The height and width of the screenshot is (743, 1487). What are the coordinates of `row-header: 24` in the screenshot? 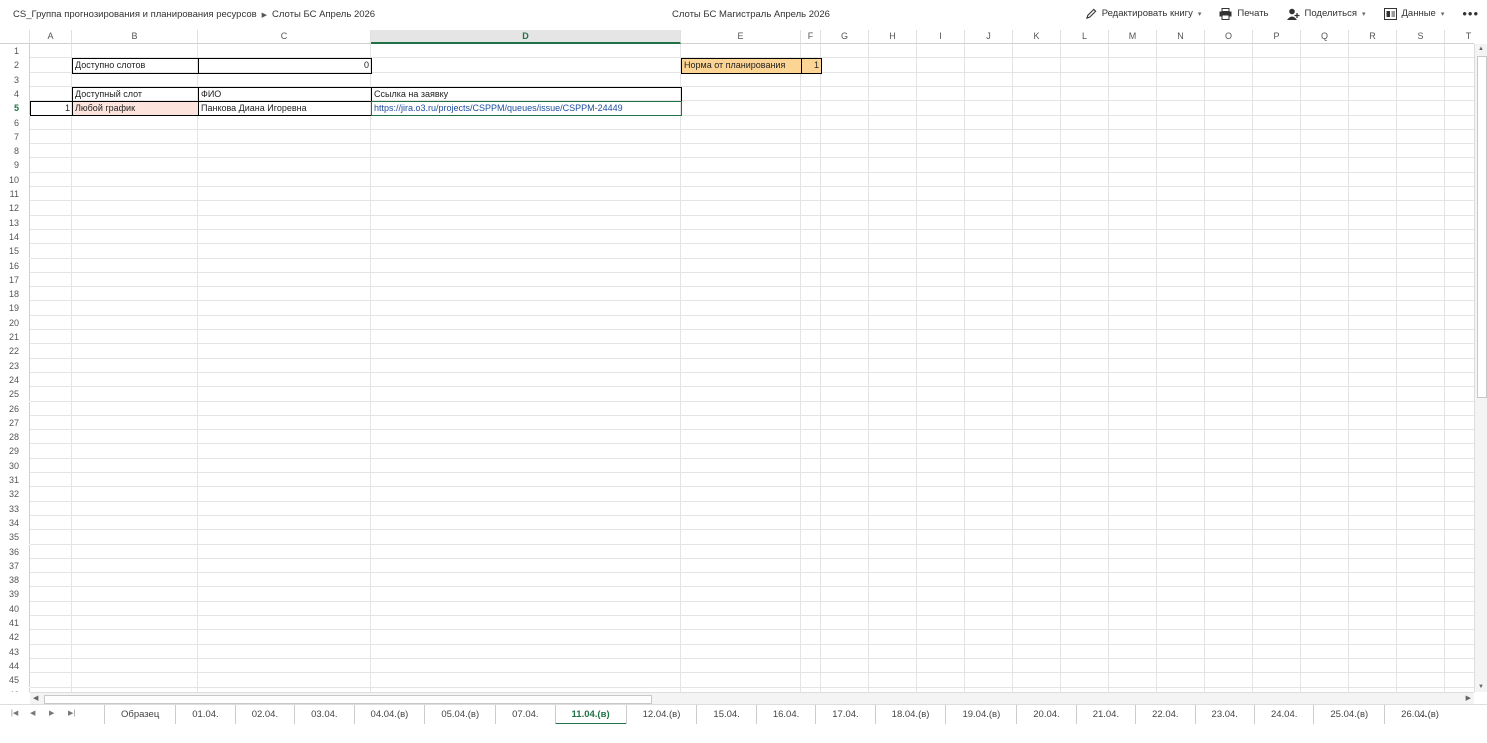 It's located at (15, 380).